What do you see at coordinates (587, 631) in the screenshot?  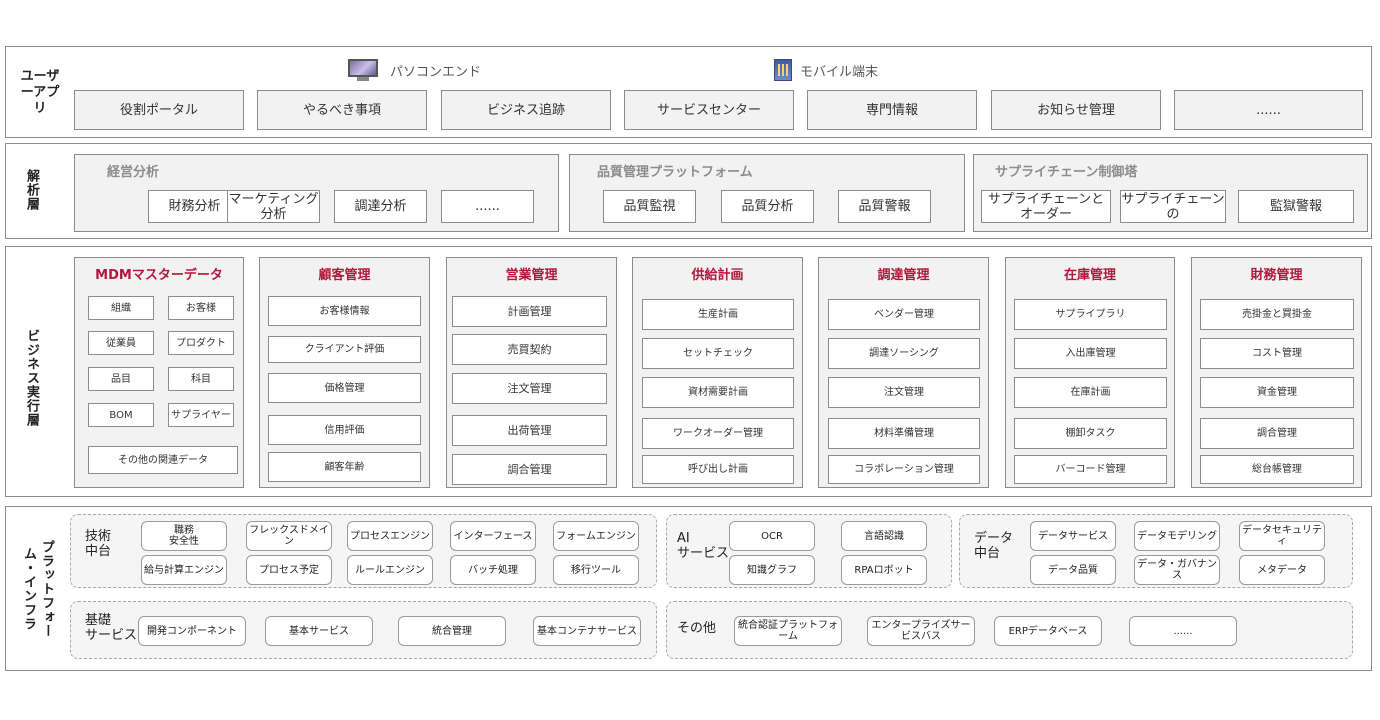 I see `base-container-service: 基本コンテナサービス` at bounding box center [587, 631].